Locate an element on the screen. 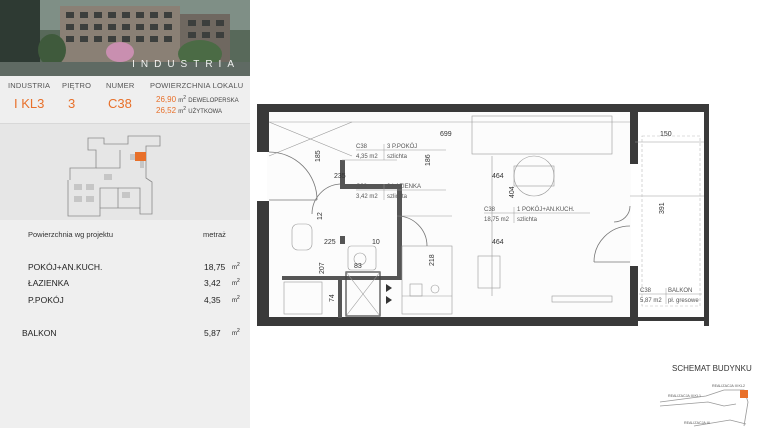  dim-207: 207 is located at coordinates (322, 268).